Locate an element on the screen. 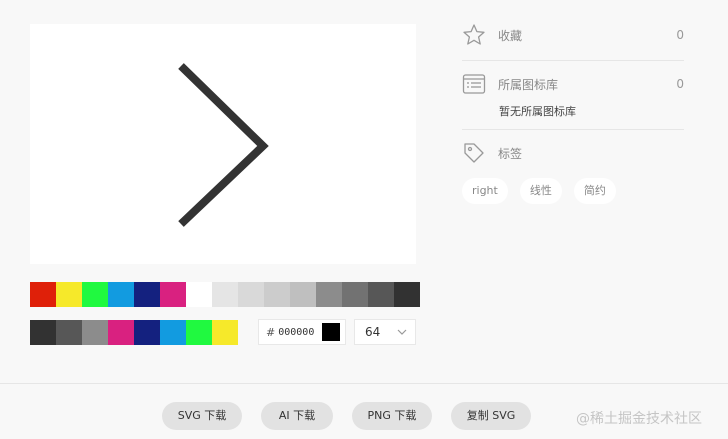 This screenshot has height=439, width=728. favorite-label: 收藏 is located at coordinates (510, 35).